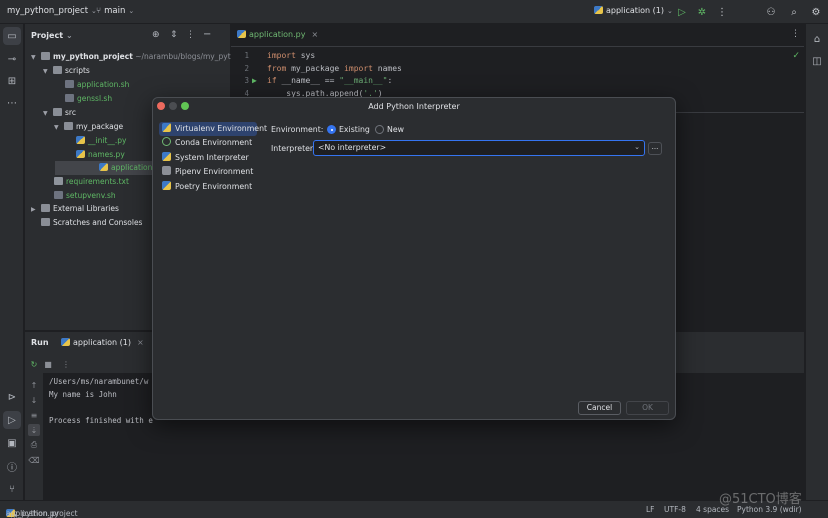 This screenshot has width=828, height=518. I want to click on editor-tab-label: application.py, so click(277, 34).